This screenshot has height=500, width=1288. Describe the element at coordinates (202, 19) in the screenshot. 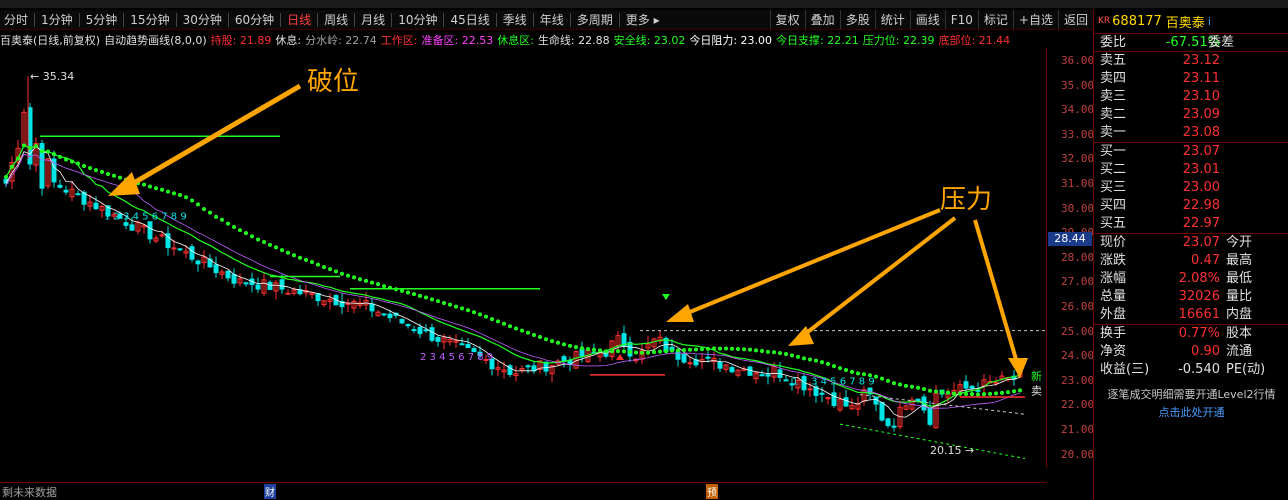

I see `period-tab: 30分钟` at that location.